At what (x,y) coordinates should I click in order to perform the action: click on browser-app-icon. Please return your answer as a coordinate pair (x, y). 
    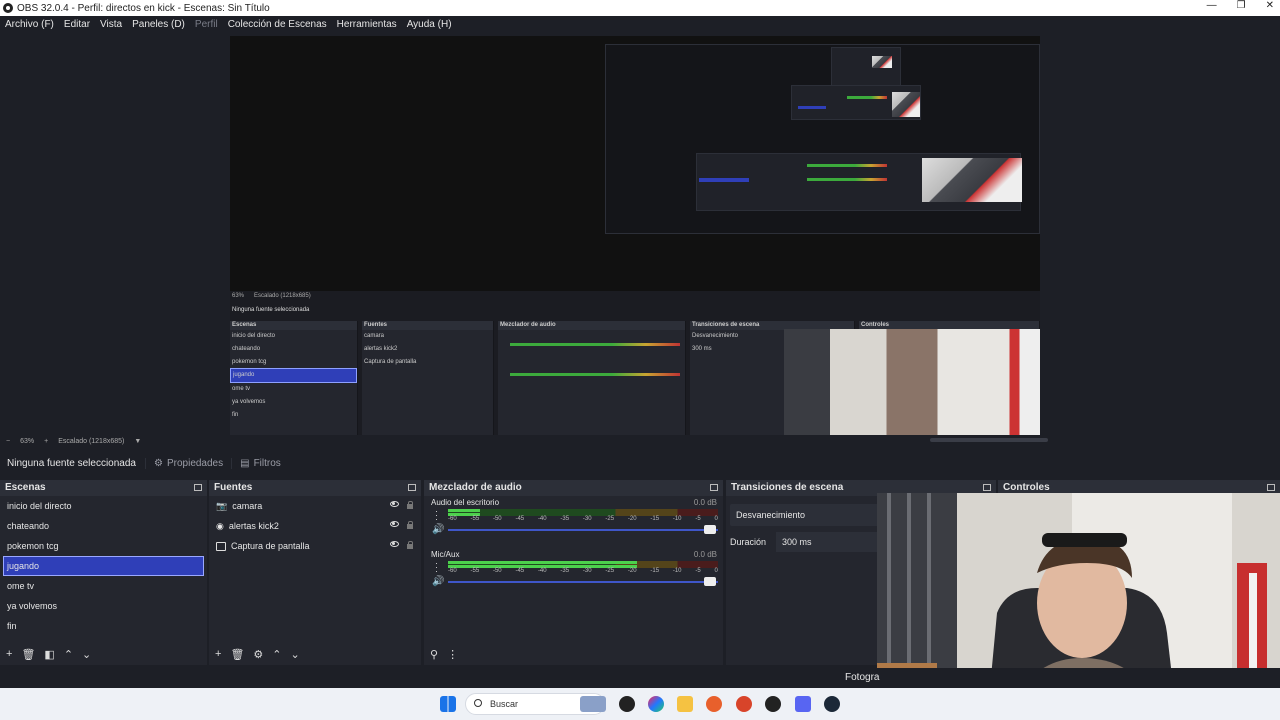
    Looking at the image, I should click on (744, 704).